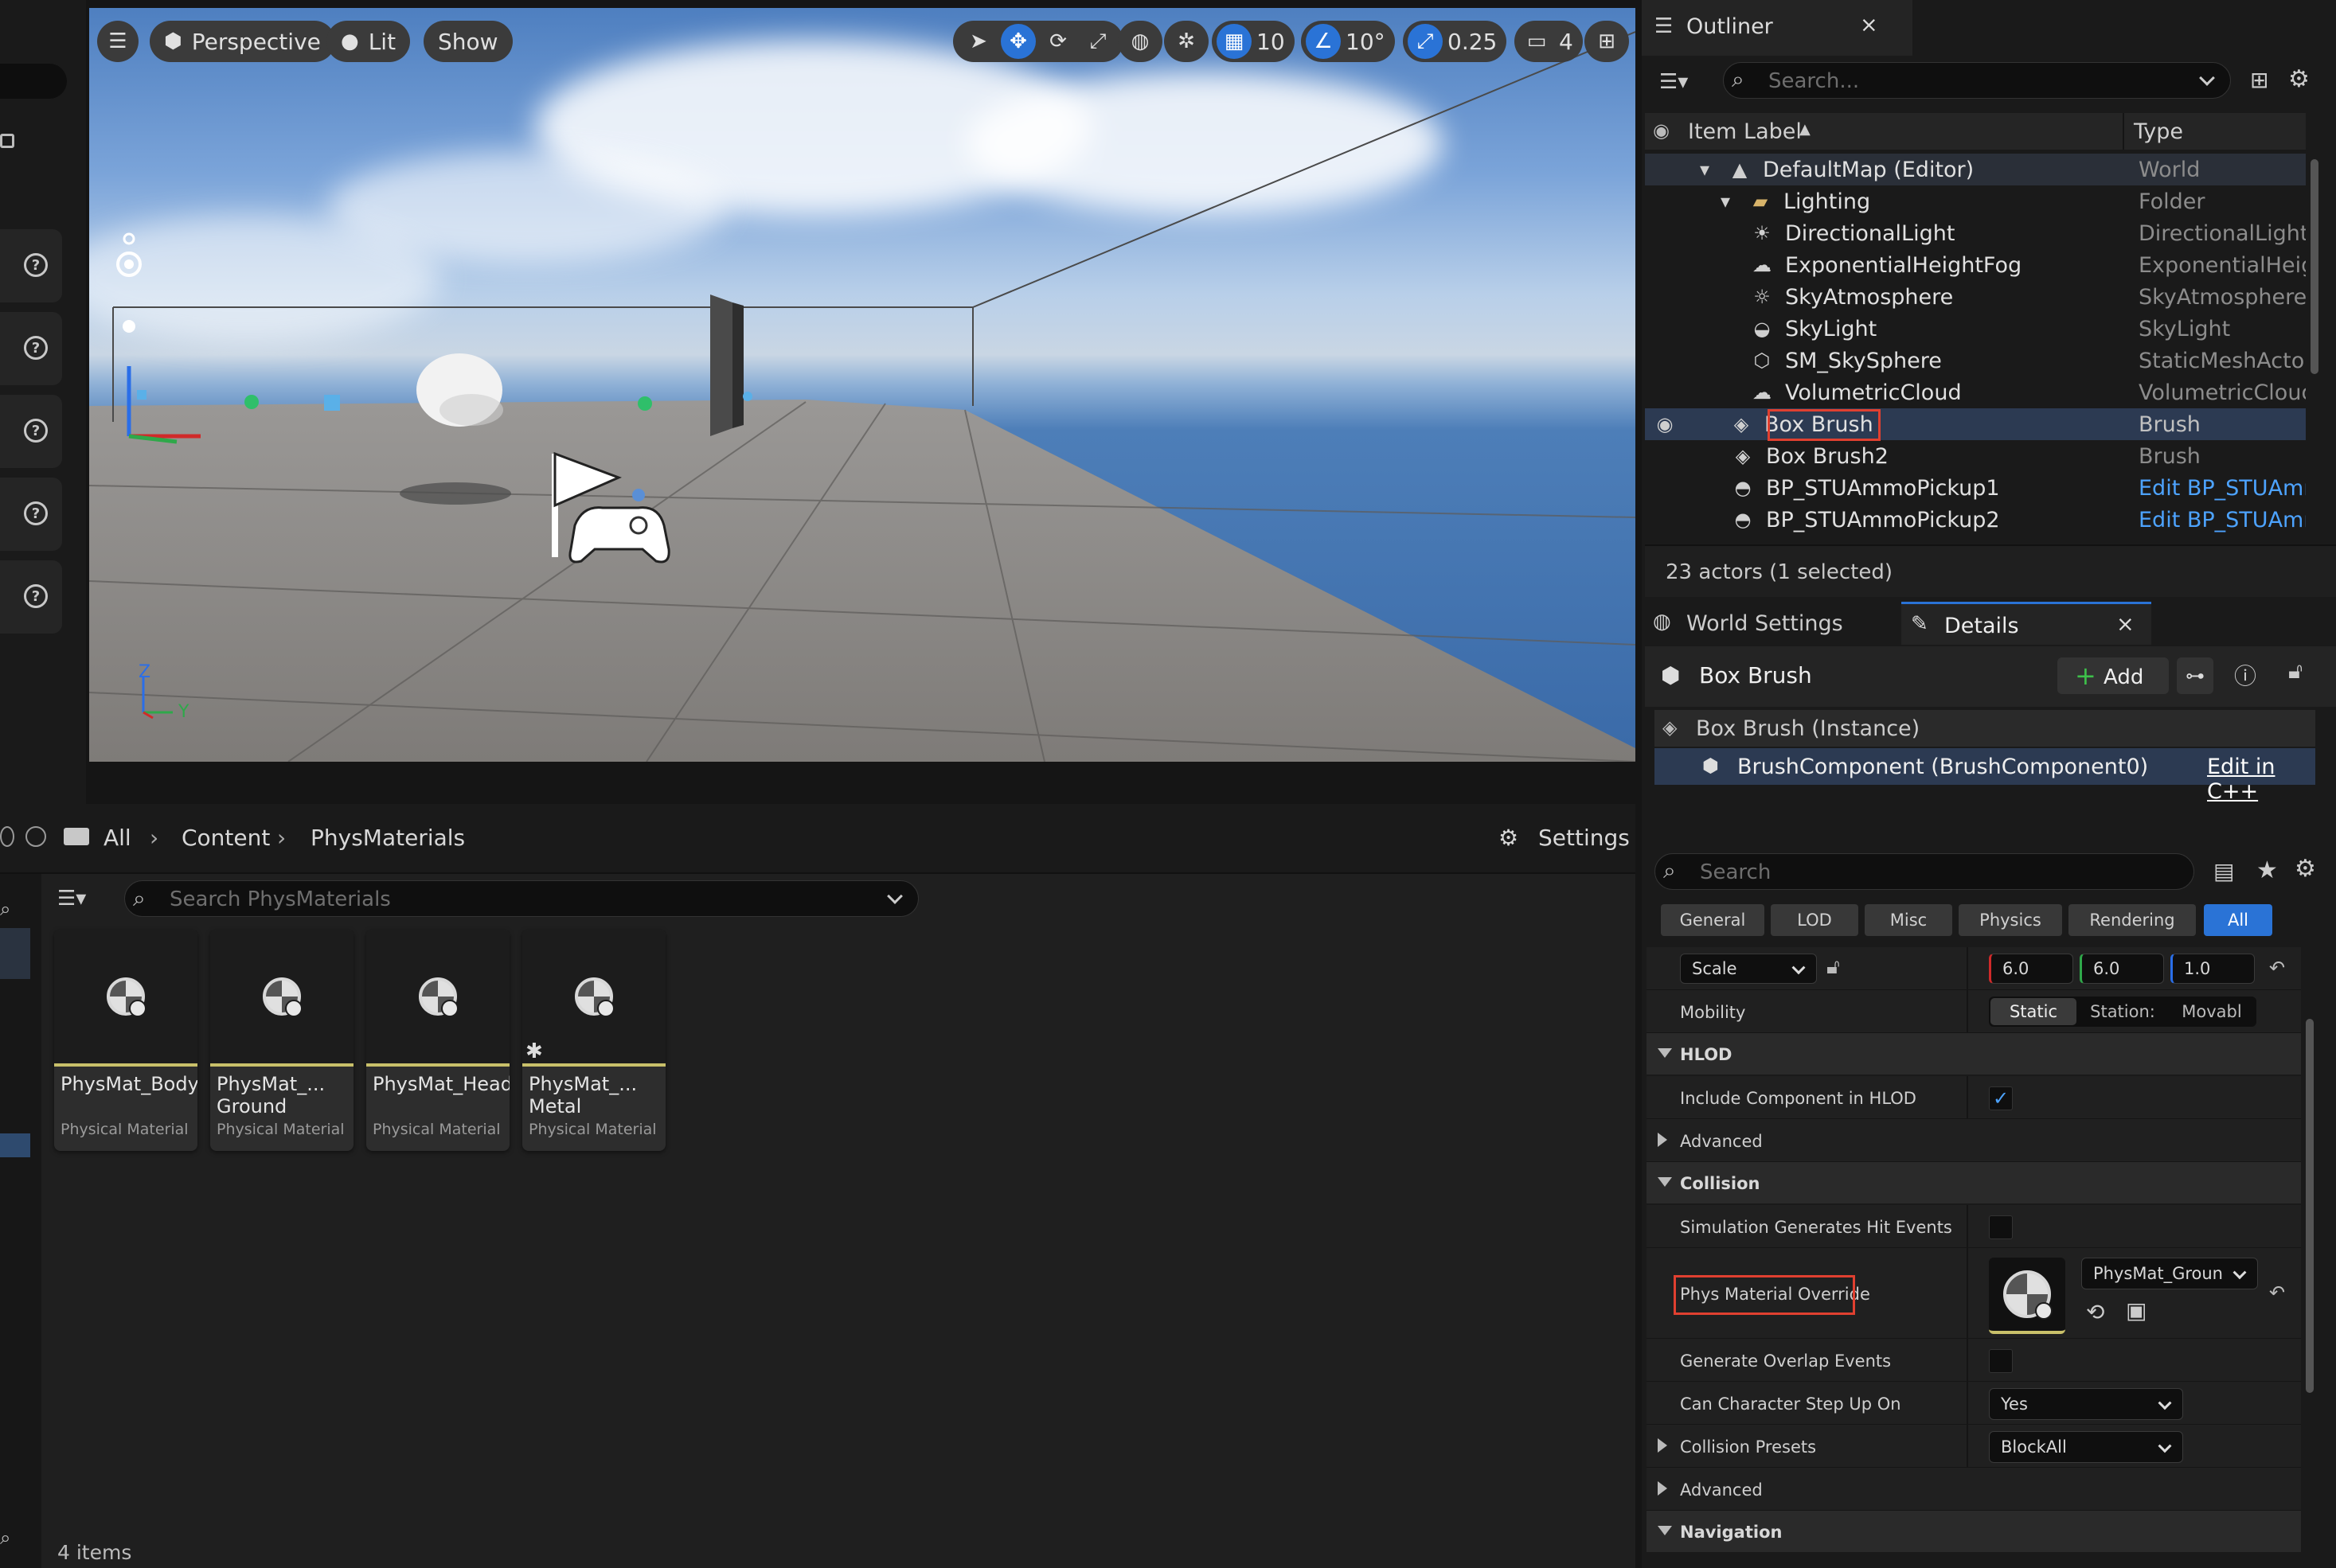 Image resolution: width=2336 pixels, height=1568 pixels. I want to click on add-component-button: + Add, so click(2113, 675).